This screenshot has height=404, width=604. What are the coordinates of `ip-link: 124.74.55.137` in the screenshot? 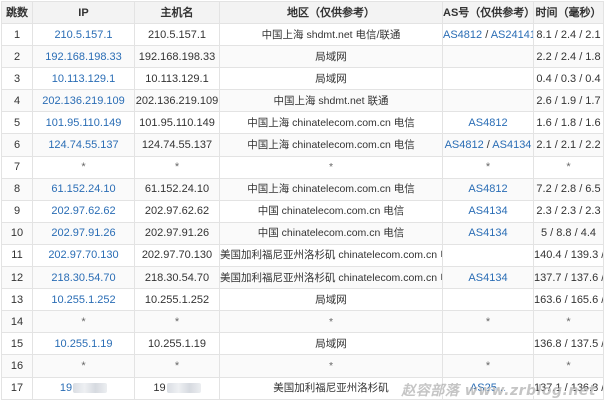 It's located at (83, 145).